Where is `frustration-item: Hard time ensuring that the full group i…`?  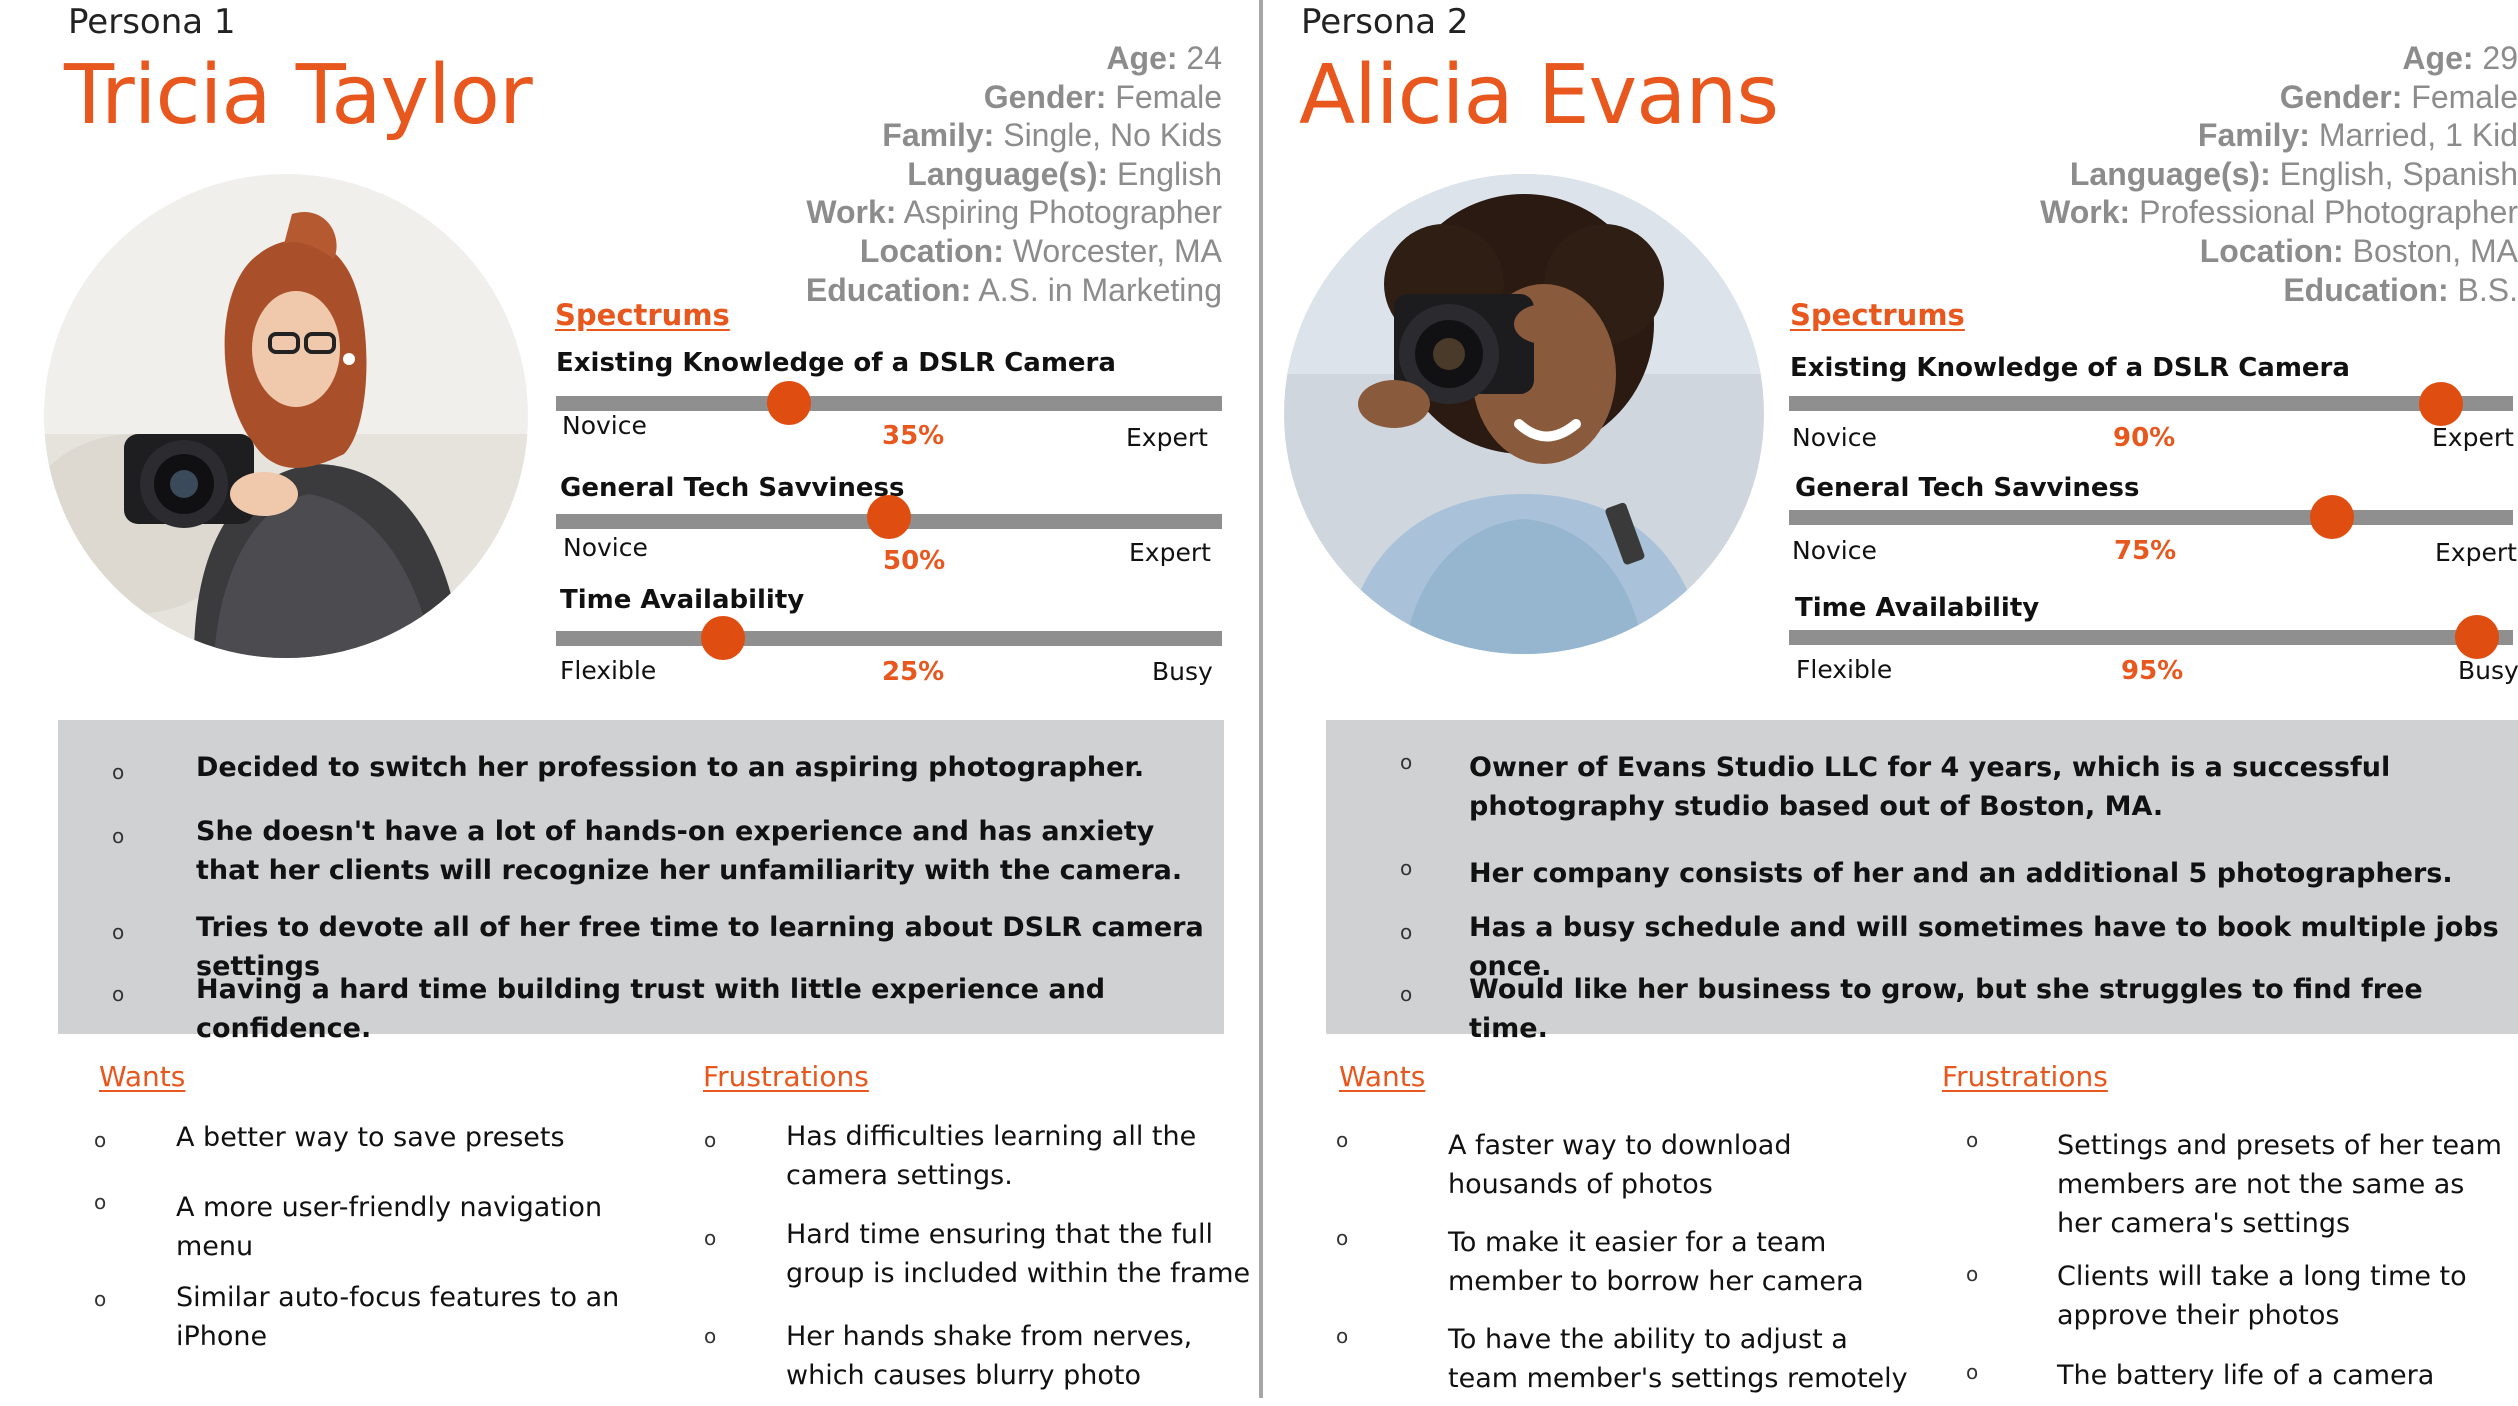
frustration-item: Hard time ensuring that the full group i… is located at coordinates (1018, 1254).